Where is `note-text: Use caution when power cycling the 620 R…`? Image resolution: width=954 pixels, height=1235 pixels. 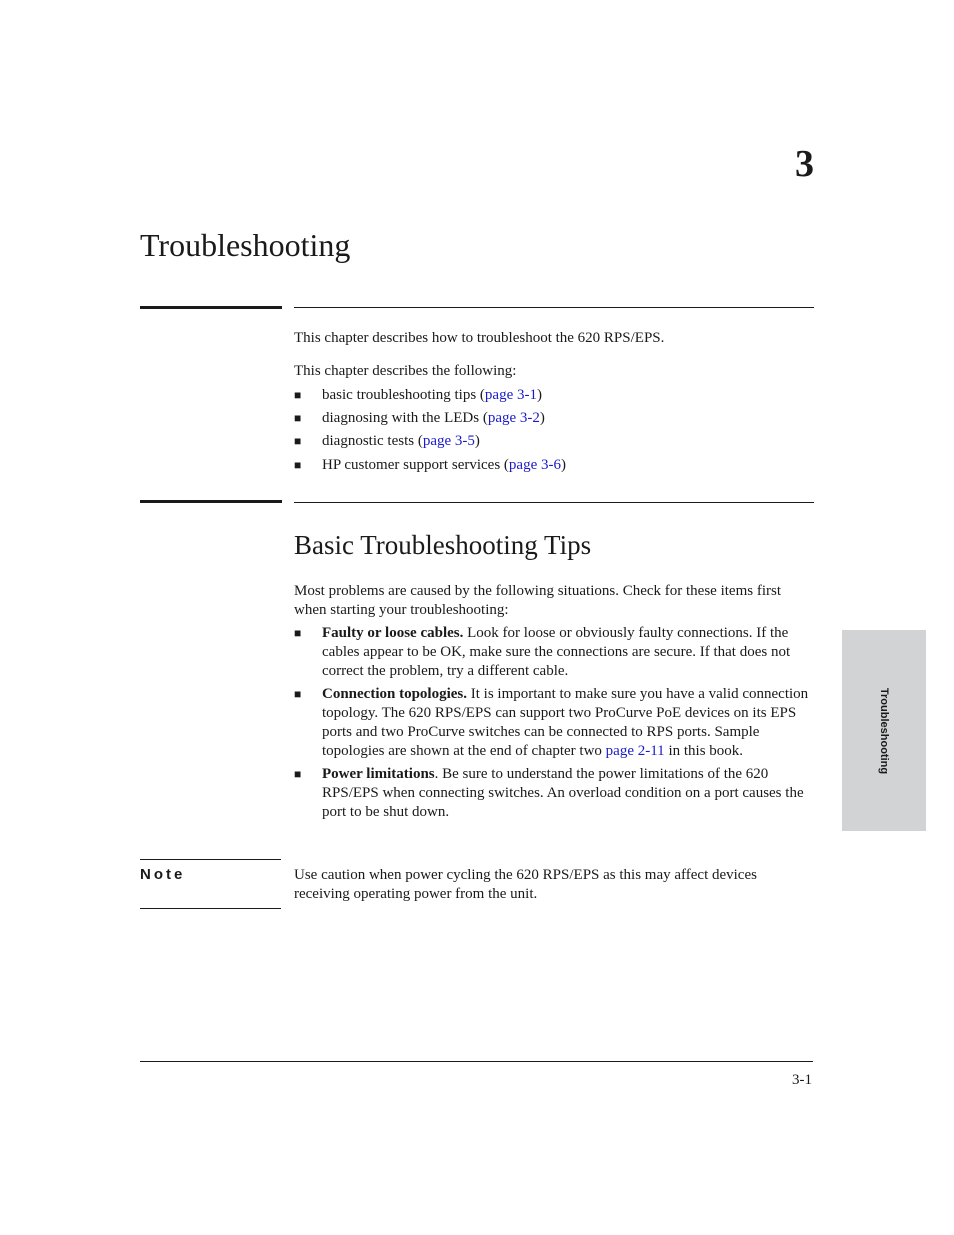 note-text: Use caution when power cycling the 620 R… is located at coordinates (525, 884).